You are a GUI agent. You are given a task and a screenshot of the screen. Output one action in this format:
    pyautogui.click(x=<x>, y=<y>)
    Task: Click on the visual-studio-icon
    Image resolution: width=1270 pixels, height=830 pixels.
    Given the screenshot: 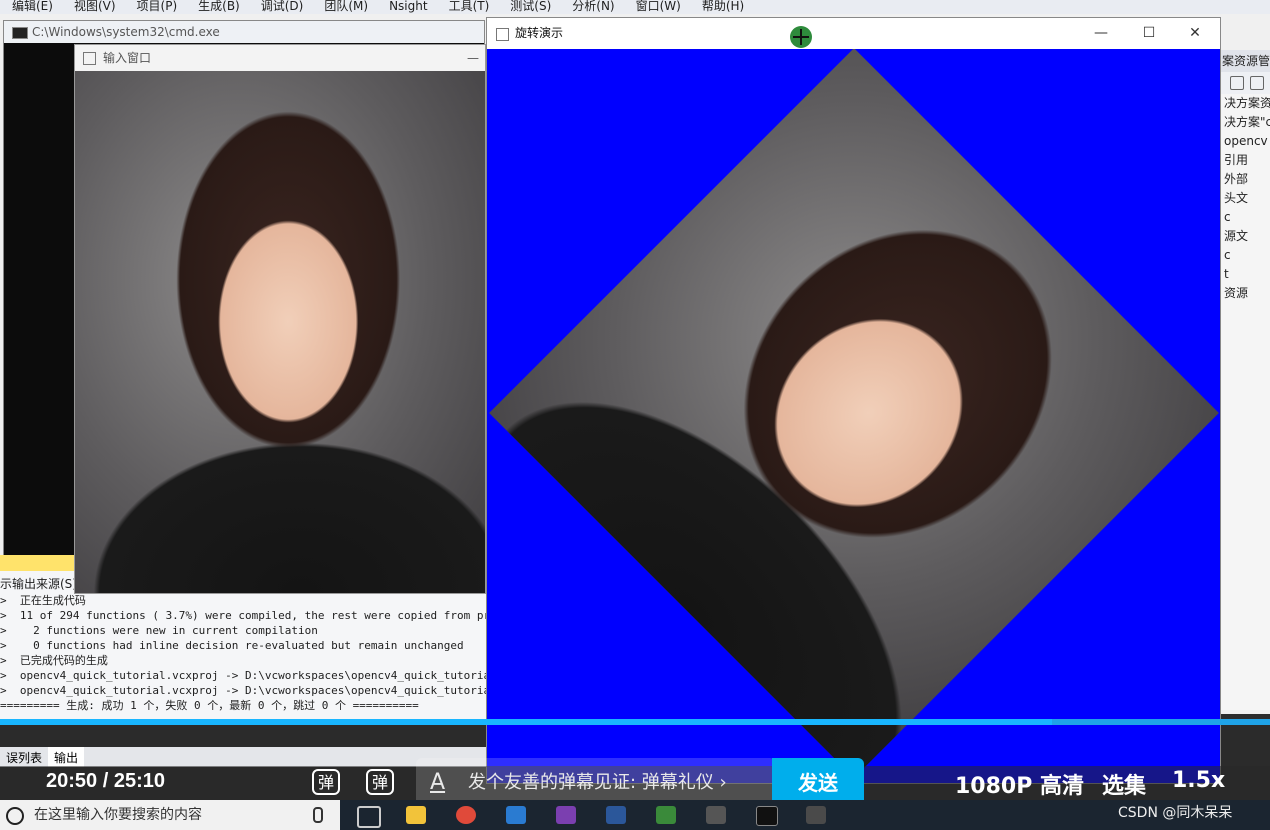 What is the action you would take?
    pyautogui.click(x=566, y=815)
    